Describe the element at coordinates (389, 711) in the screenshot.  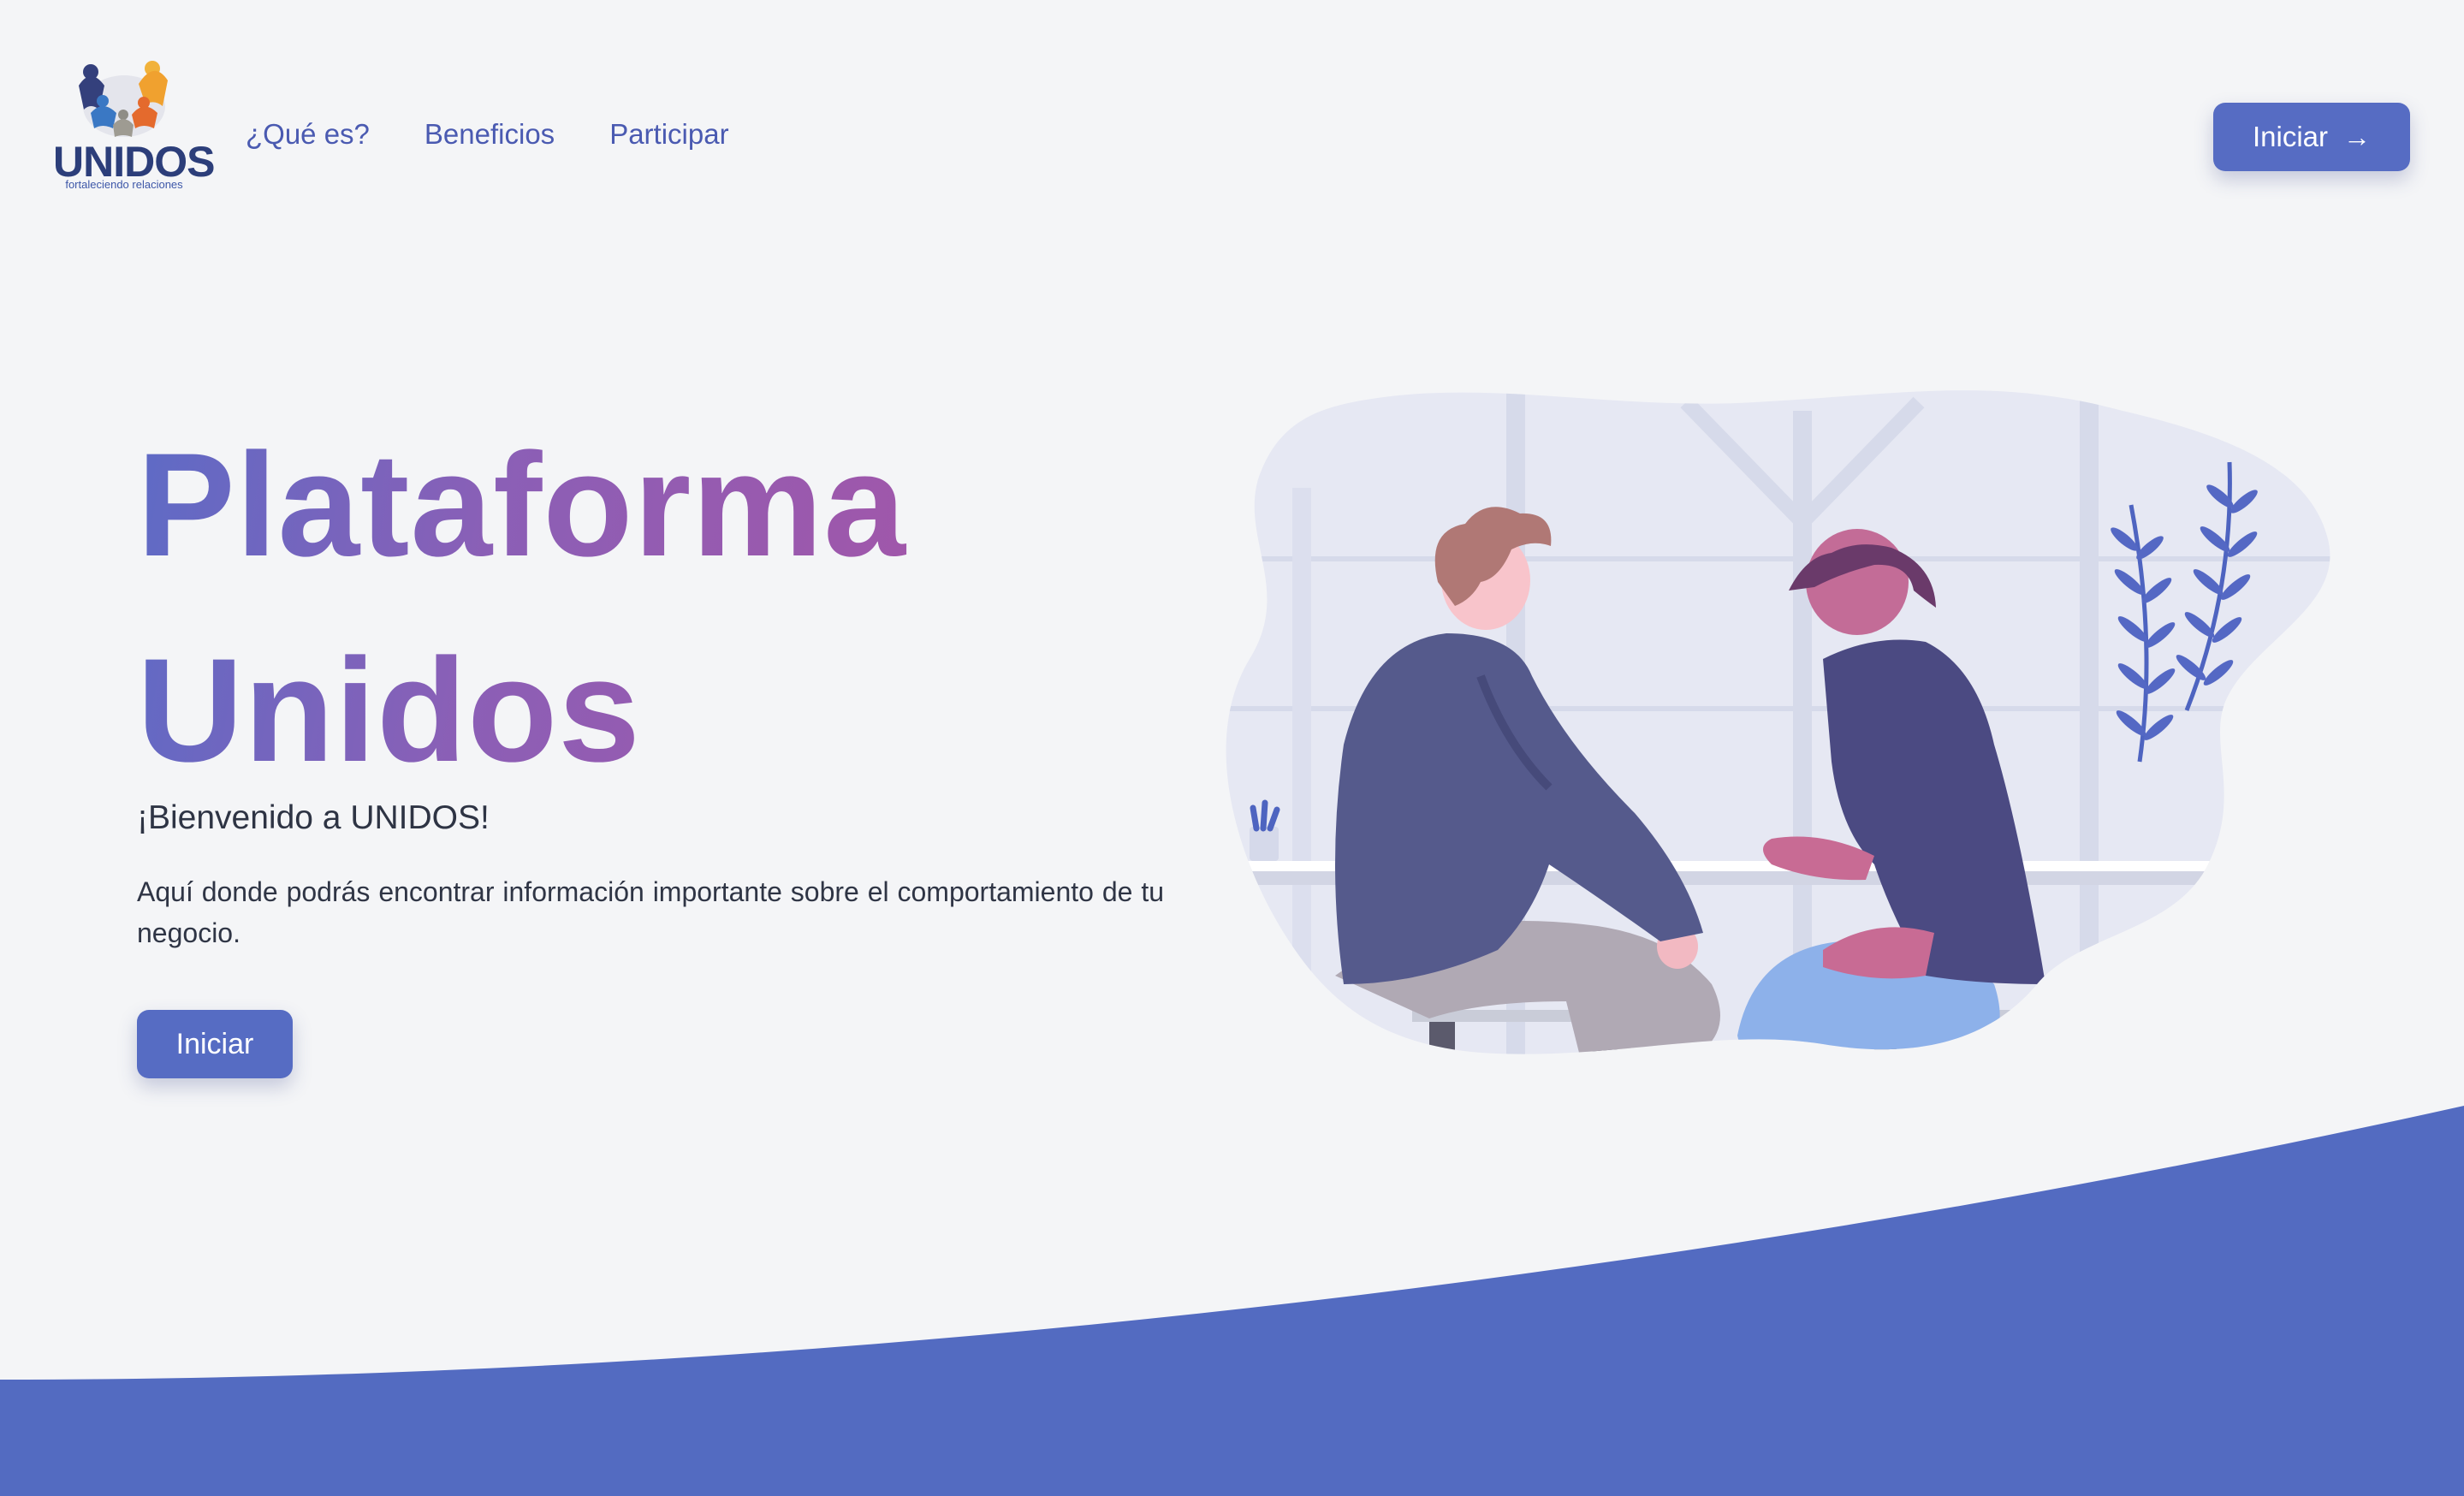
I see `hero-title-line-2: Unidos` at that location.